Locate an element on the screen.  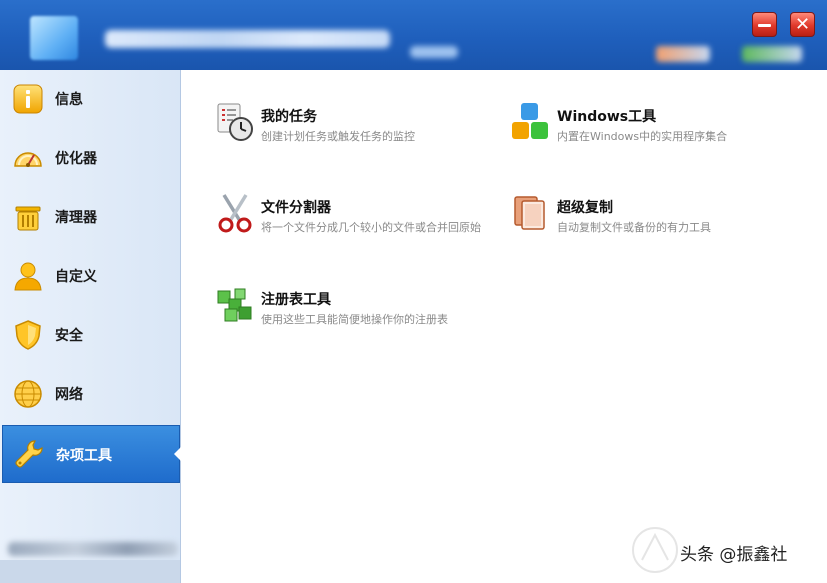
close-button: ✕ is located at coordinates (802, 24).